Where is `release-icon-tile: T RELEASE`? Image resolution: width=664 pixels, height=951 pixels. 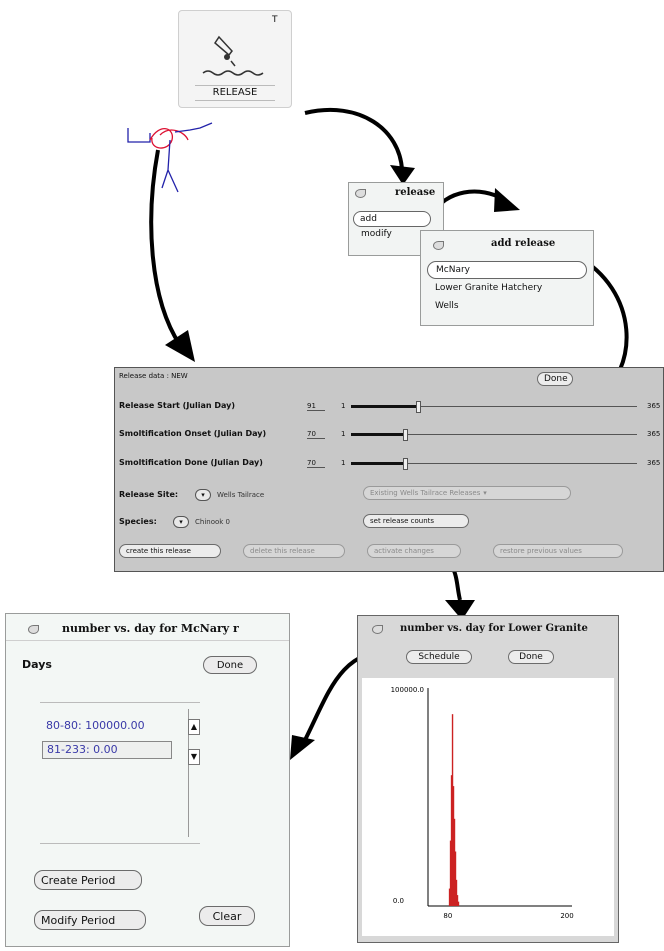
release-icon-tile: T RELEASE is located at coordinates (235, 59).